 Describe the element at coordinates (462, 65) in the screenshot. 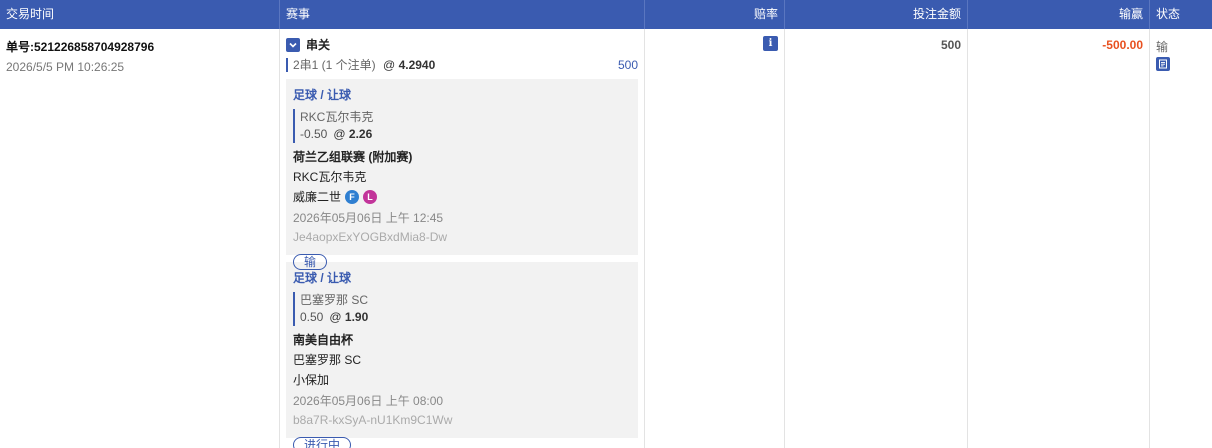

I see `combo-summary: 2串1 (1 个注单) @ 4.2940 500` at that location.